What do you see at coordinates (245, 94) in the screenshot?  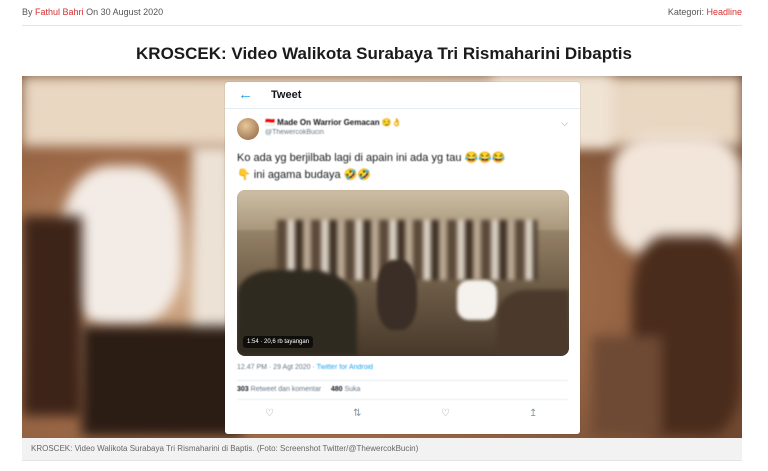 I see `arrow-left-icon: ←` at bounding box center [245, 94].